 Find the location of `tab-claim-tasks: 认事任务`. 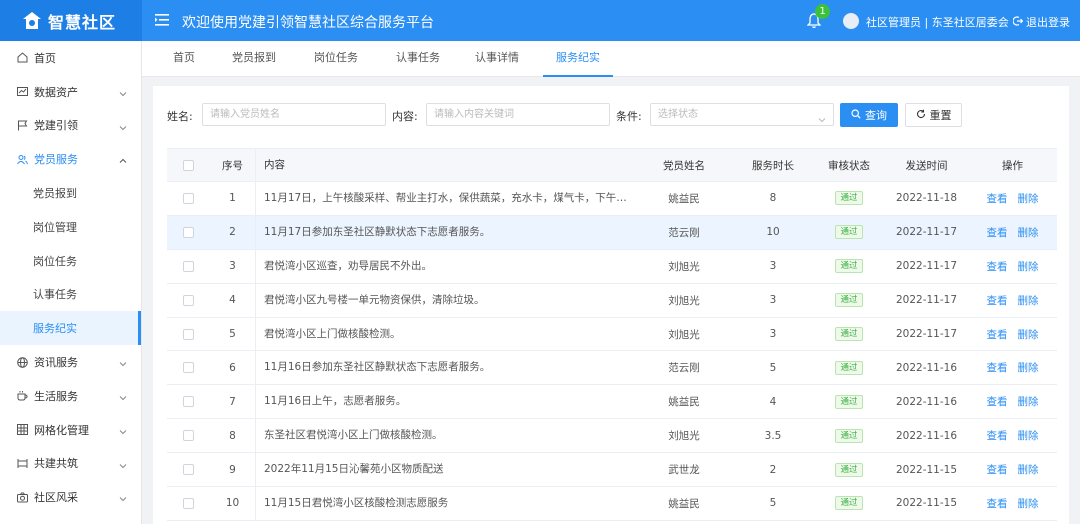

tab-claim-tasks: 认事任务 is located at coordinates (418, 59).